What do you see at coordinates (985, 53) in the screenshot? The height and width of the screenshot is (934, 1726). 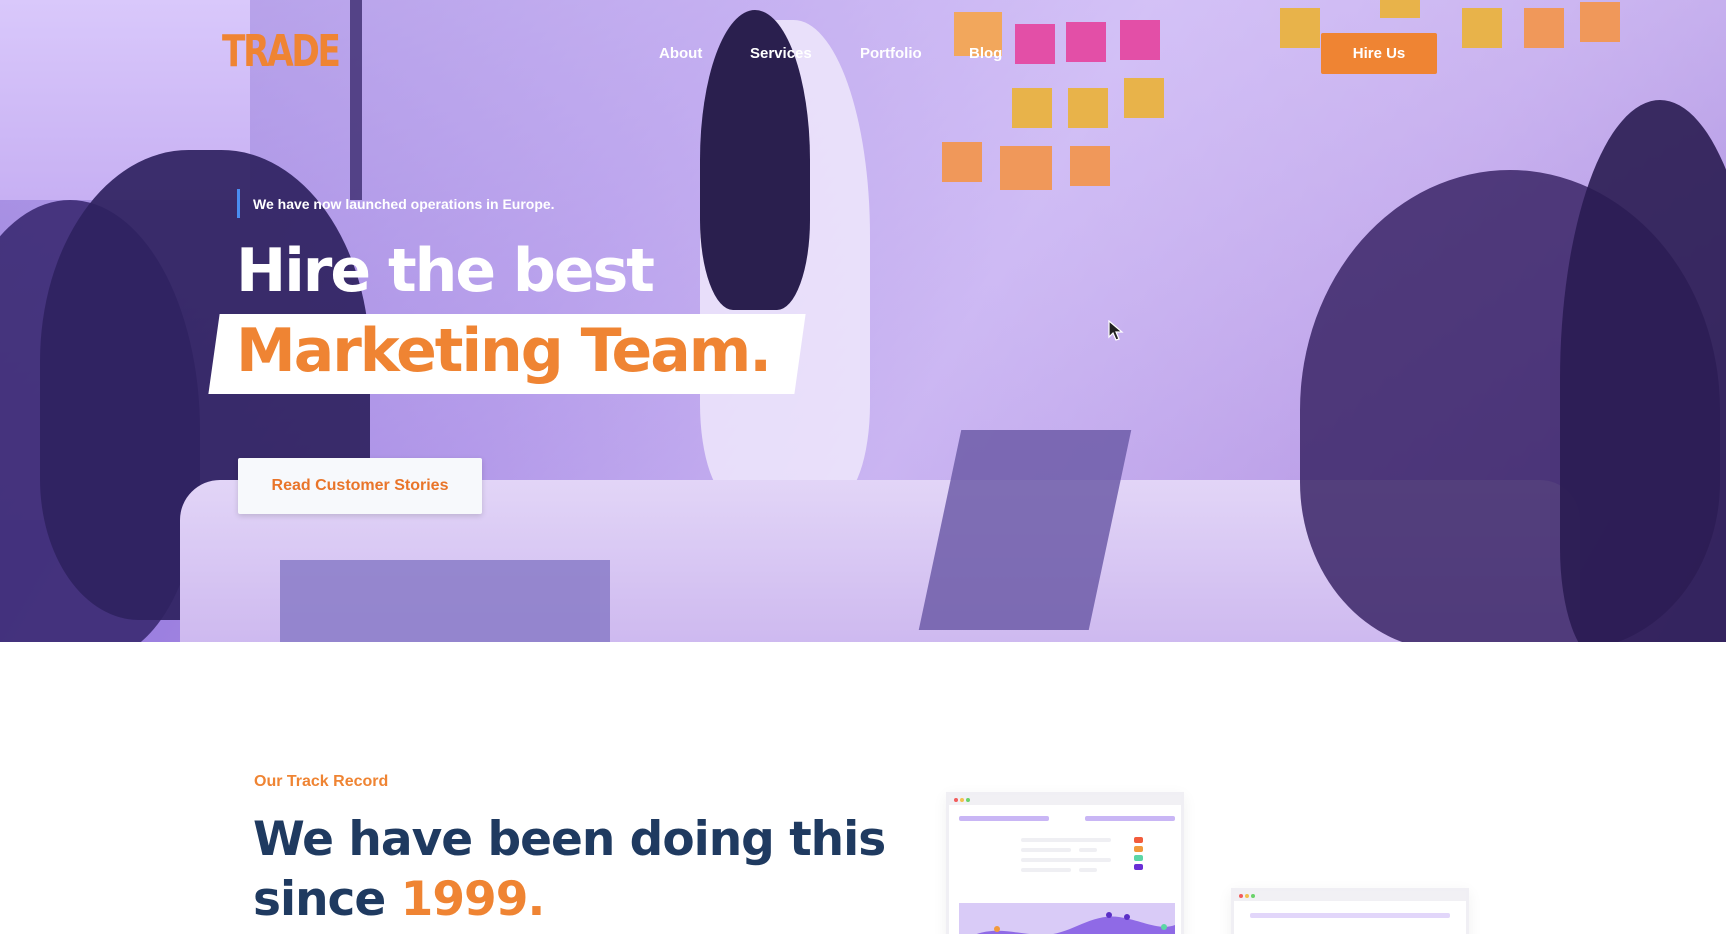 I see `nav-item-blog: Blog` at bounding box center [985, 53].